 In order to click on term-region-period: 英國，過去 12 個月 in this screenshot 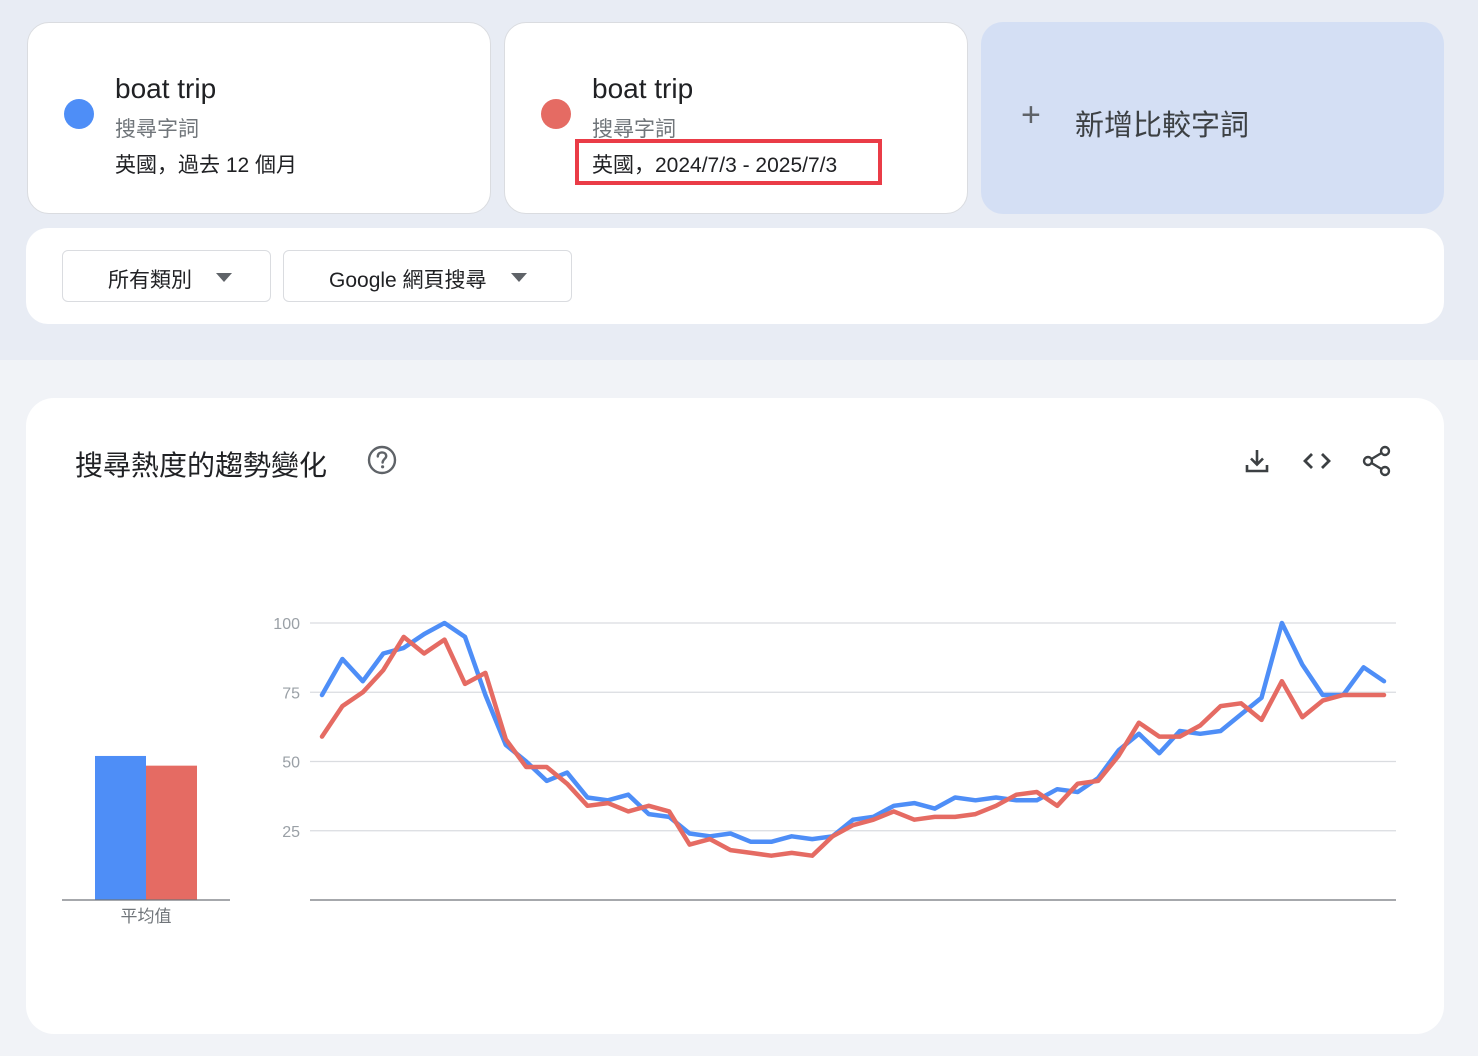, I will do `click(206, 164)`.